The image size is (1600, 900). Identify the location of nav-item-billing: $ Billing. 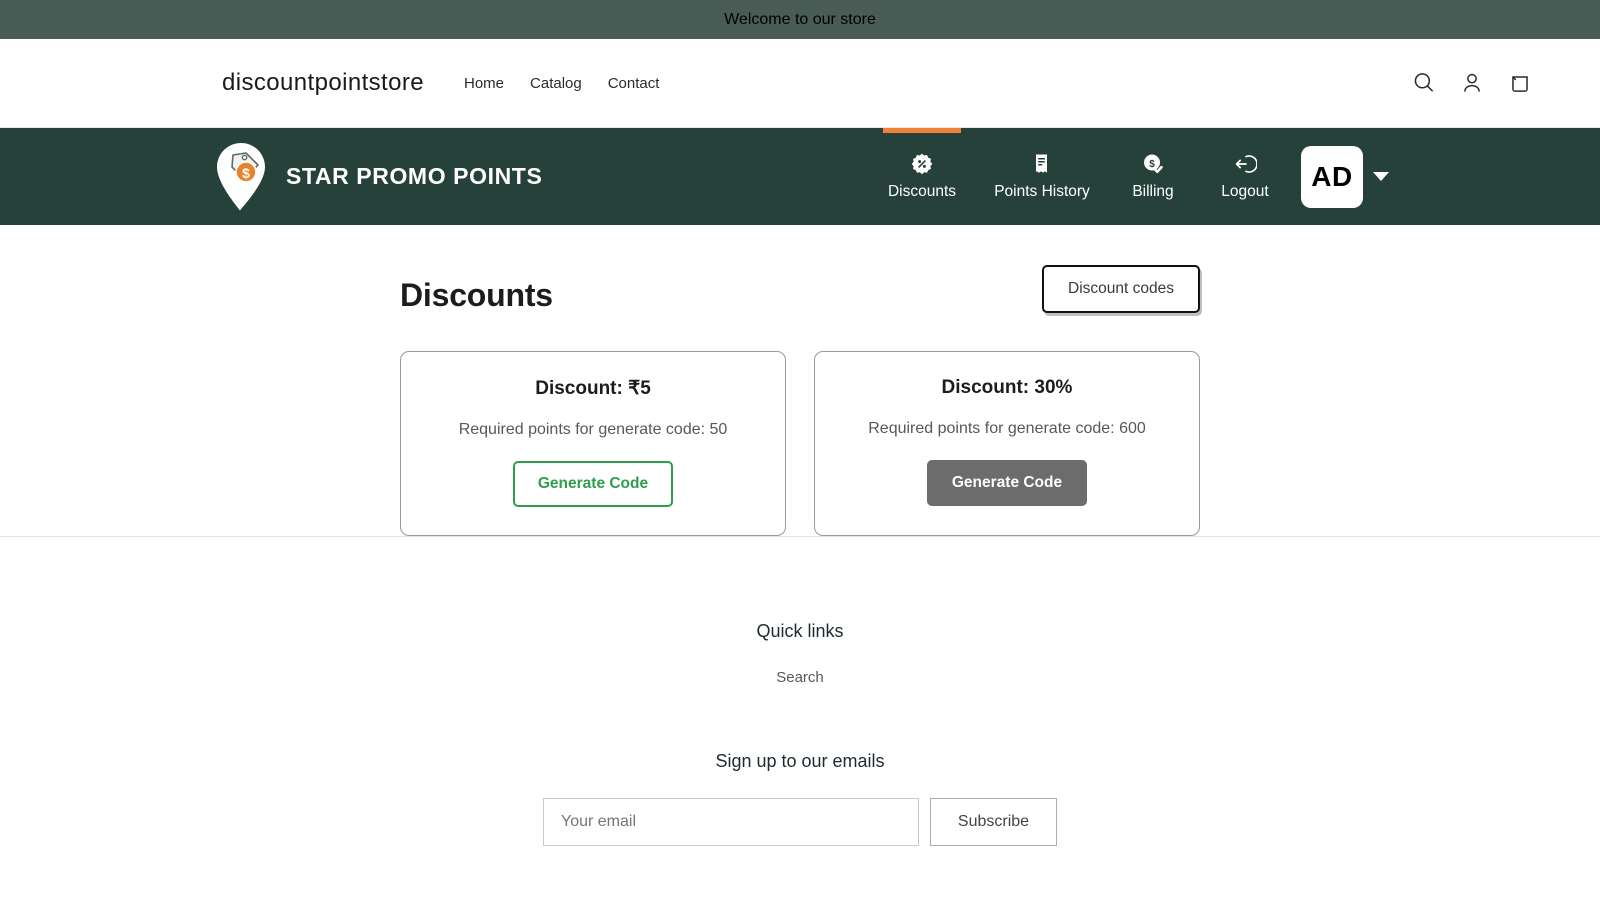
(1153, 176).